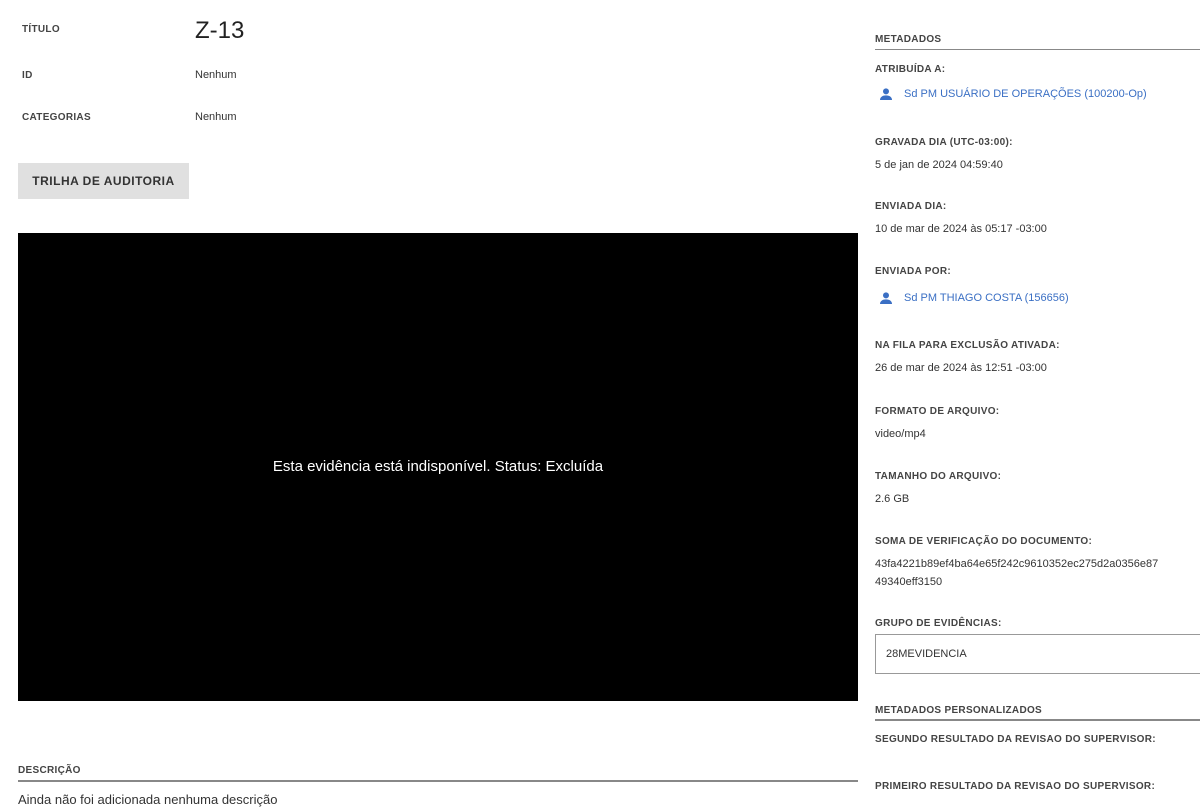 The image size is (1200, 807). Describe the element at coordinates (1037, 49) in the screenshot. I see `metadata-divider` at that location.